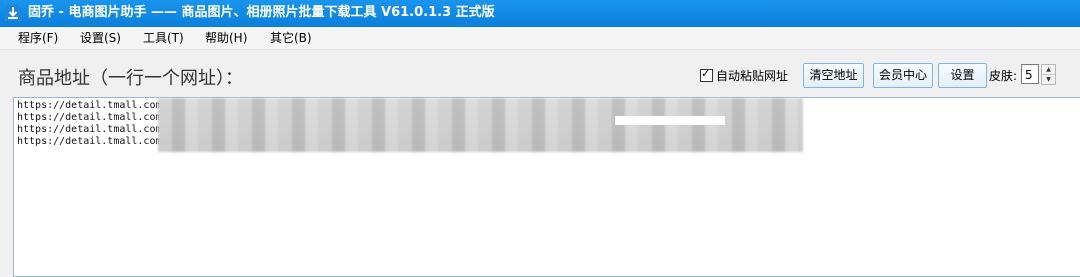 The height and width of the screenshot is (277, 1080). I want to click on menu-help: 帮助(H), so click(226, 38).